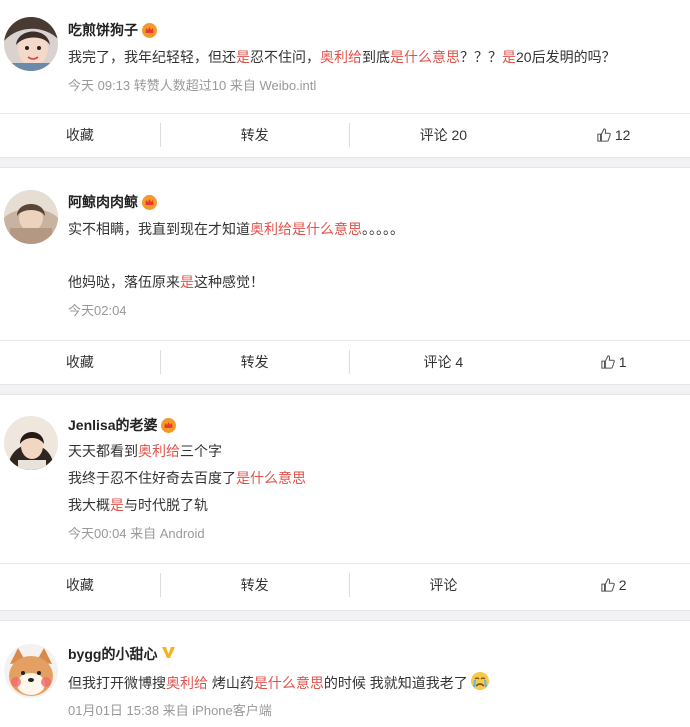 The image size is (690, 727). What do you see at coordinates (168, 654) in the screenshot?
I see `vip-v-icon` at bounding box center [168, 654].